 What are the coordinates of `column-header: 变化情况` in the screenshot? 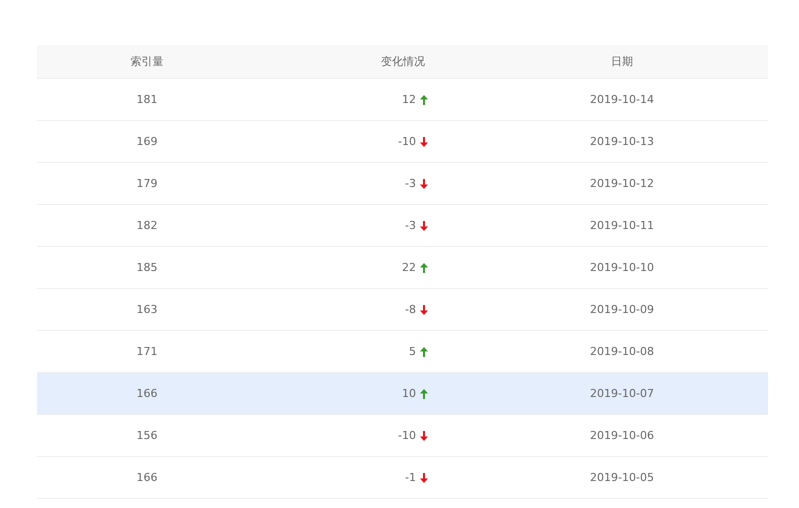 It's located at (403, 61).